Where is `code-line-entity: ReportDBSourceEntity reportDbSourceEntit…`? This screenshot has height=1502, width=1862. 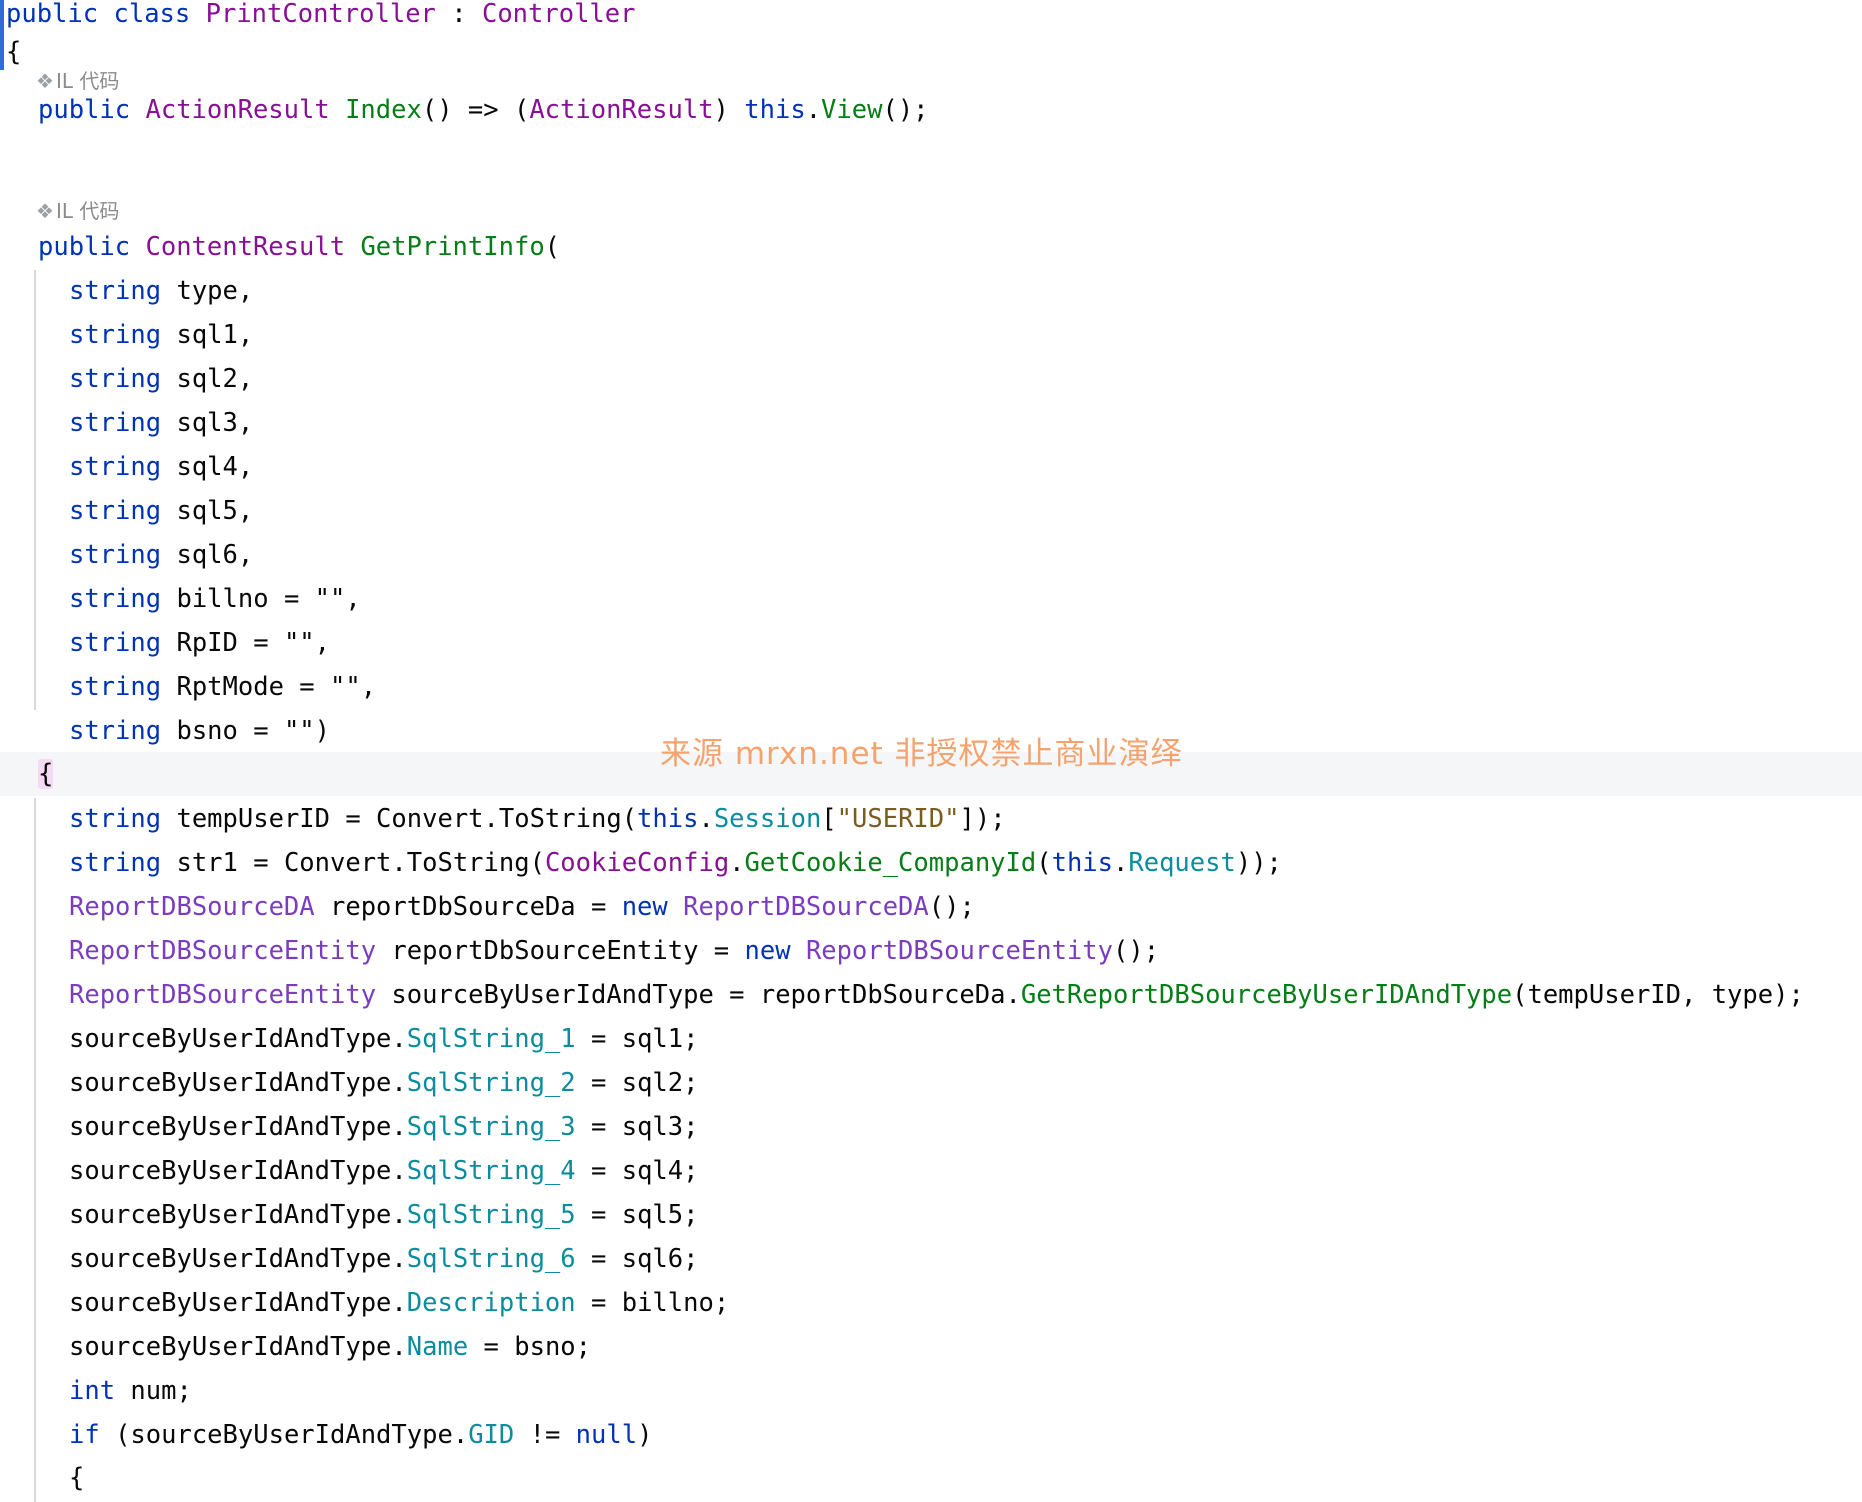
code-line-entity: ReportDBSourceEntity reportDbSourceEntit… is located at coordinates (614, 951).